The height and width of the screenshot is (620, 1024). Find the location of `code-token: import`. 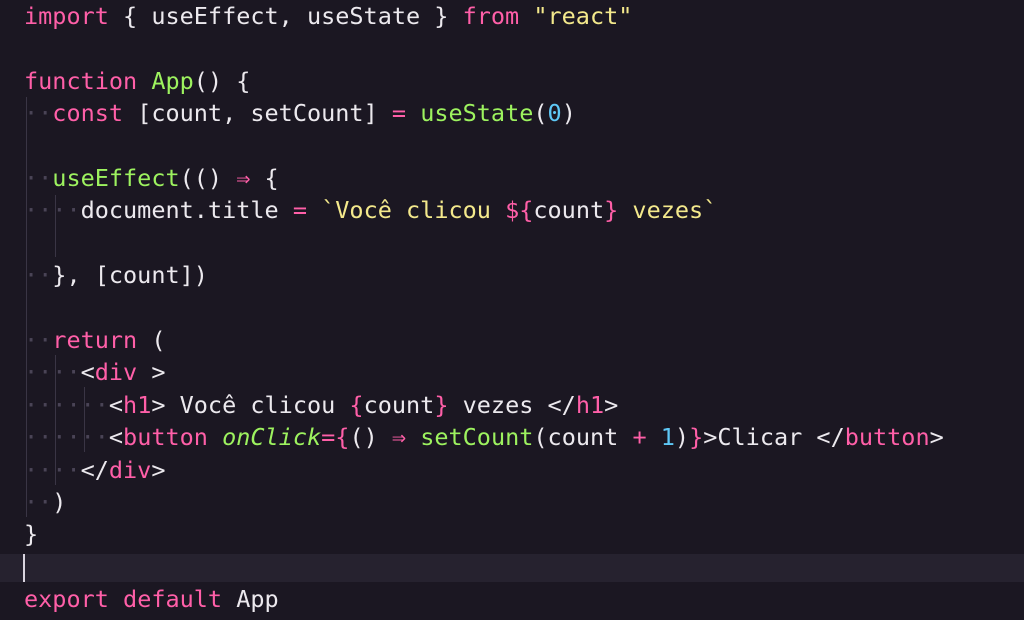

code-token: import is located at coordinates (66, 16).